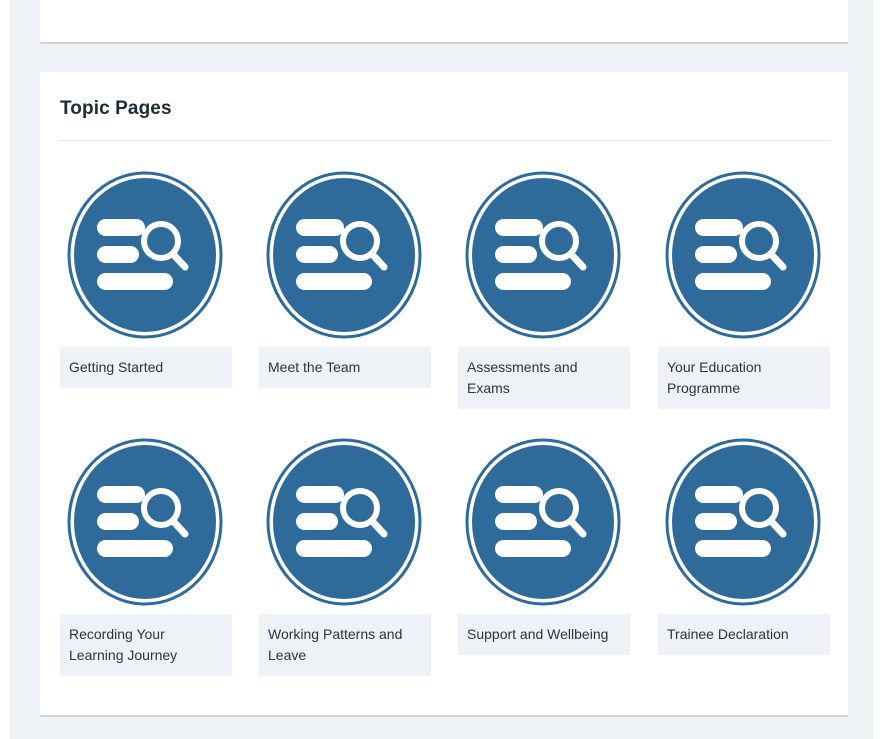 The image size is (884, 739). I want to click on topic-tile-recording-your-learning-journey: Recording Your Learning Journey, so click(146, 557).